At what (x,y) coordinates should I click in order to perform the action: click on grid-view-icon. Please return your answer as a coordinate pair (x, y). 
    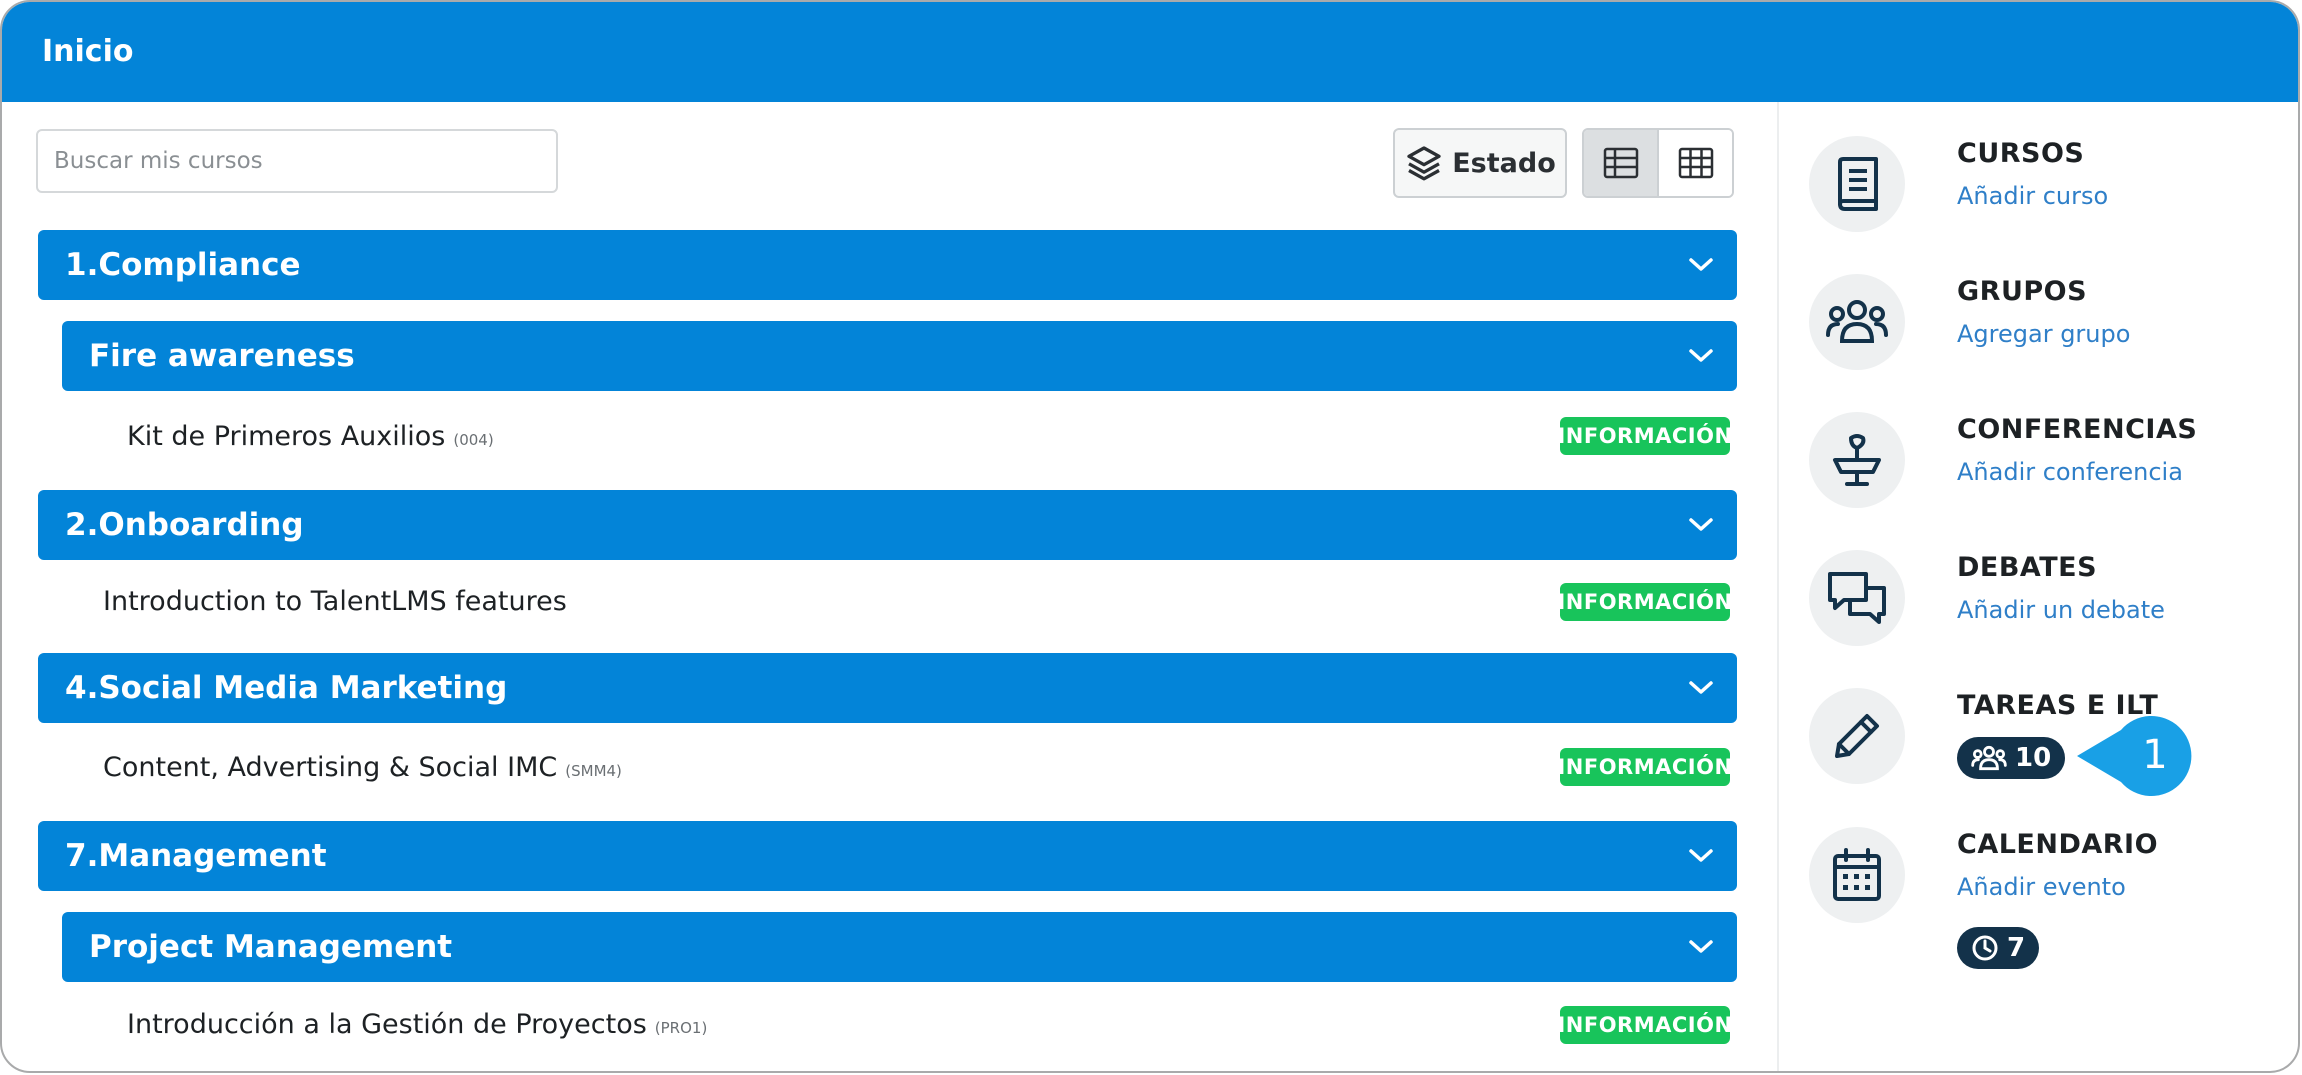
    Looking at the image, I should click on (1696, 163).